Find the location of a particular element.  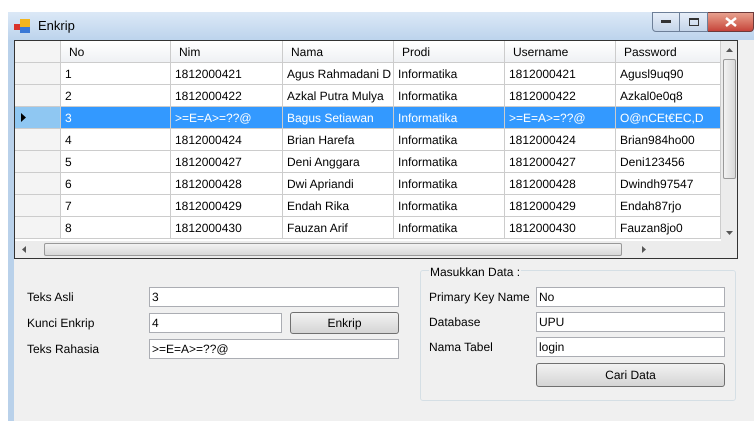

column-header: Nim is located at coordinates (227, 52).